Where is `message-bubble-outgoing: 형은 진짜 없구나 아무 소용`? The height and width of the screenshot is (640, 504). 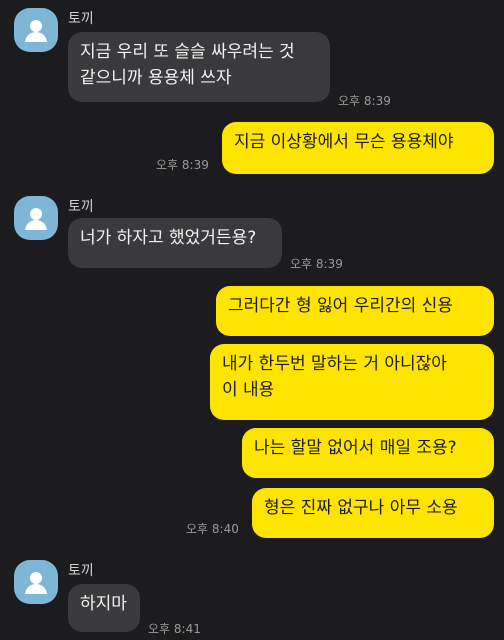 message-bubble-outgoing: 형은 진짜 없구나 아무 소용 is located at coordinates (373, 513).